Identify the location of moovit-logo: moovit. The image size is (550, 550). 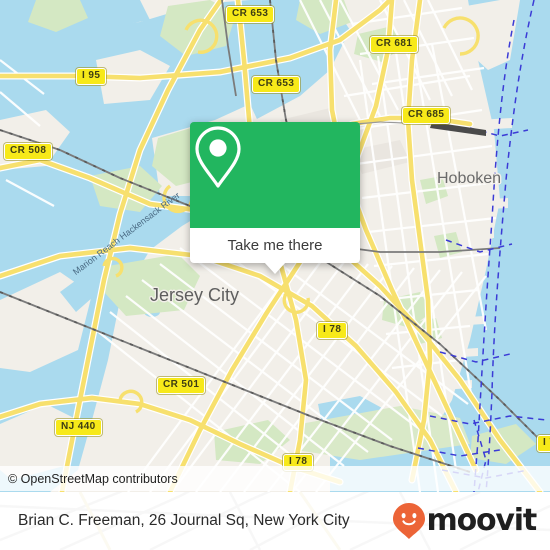
(465, 521).